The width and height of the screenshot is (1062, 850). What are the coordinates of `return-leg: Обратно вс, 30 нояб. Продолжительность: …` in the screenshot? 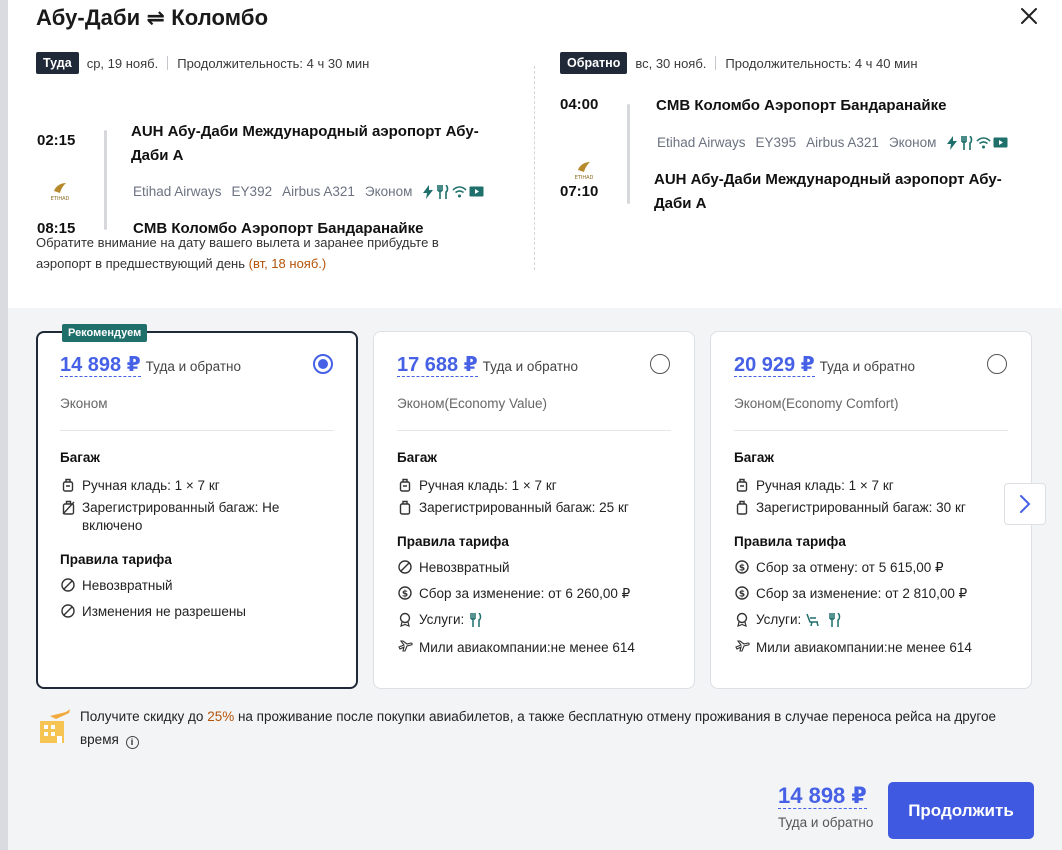 It's located at (800, 143).